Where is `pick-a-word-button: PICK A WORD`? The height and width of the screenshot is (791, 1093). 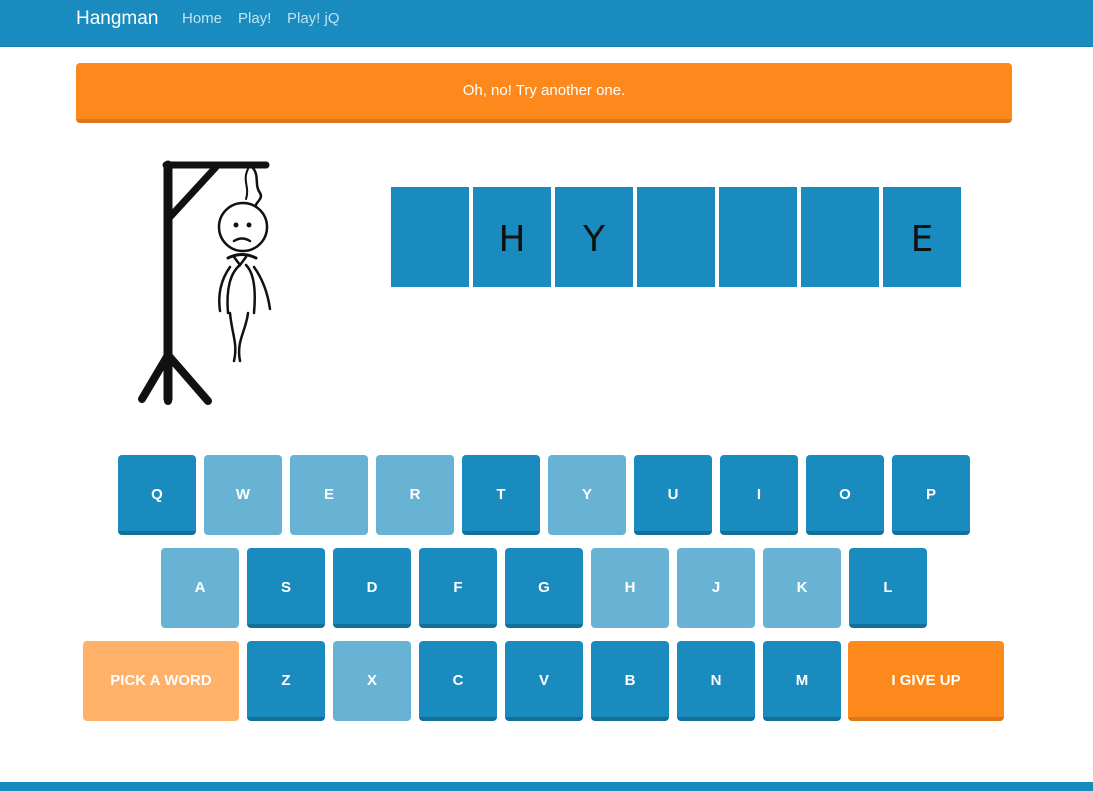
pick-a-word-button: PICK A WORD is located at coordinates (161, 681).